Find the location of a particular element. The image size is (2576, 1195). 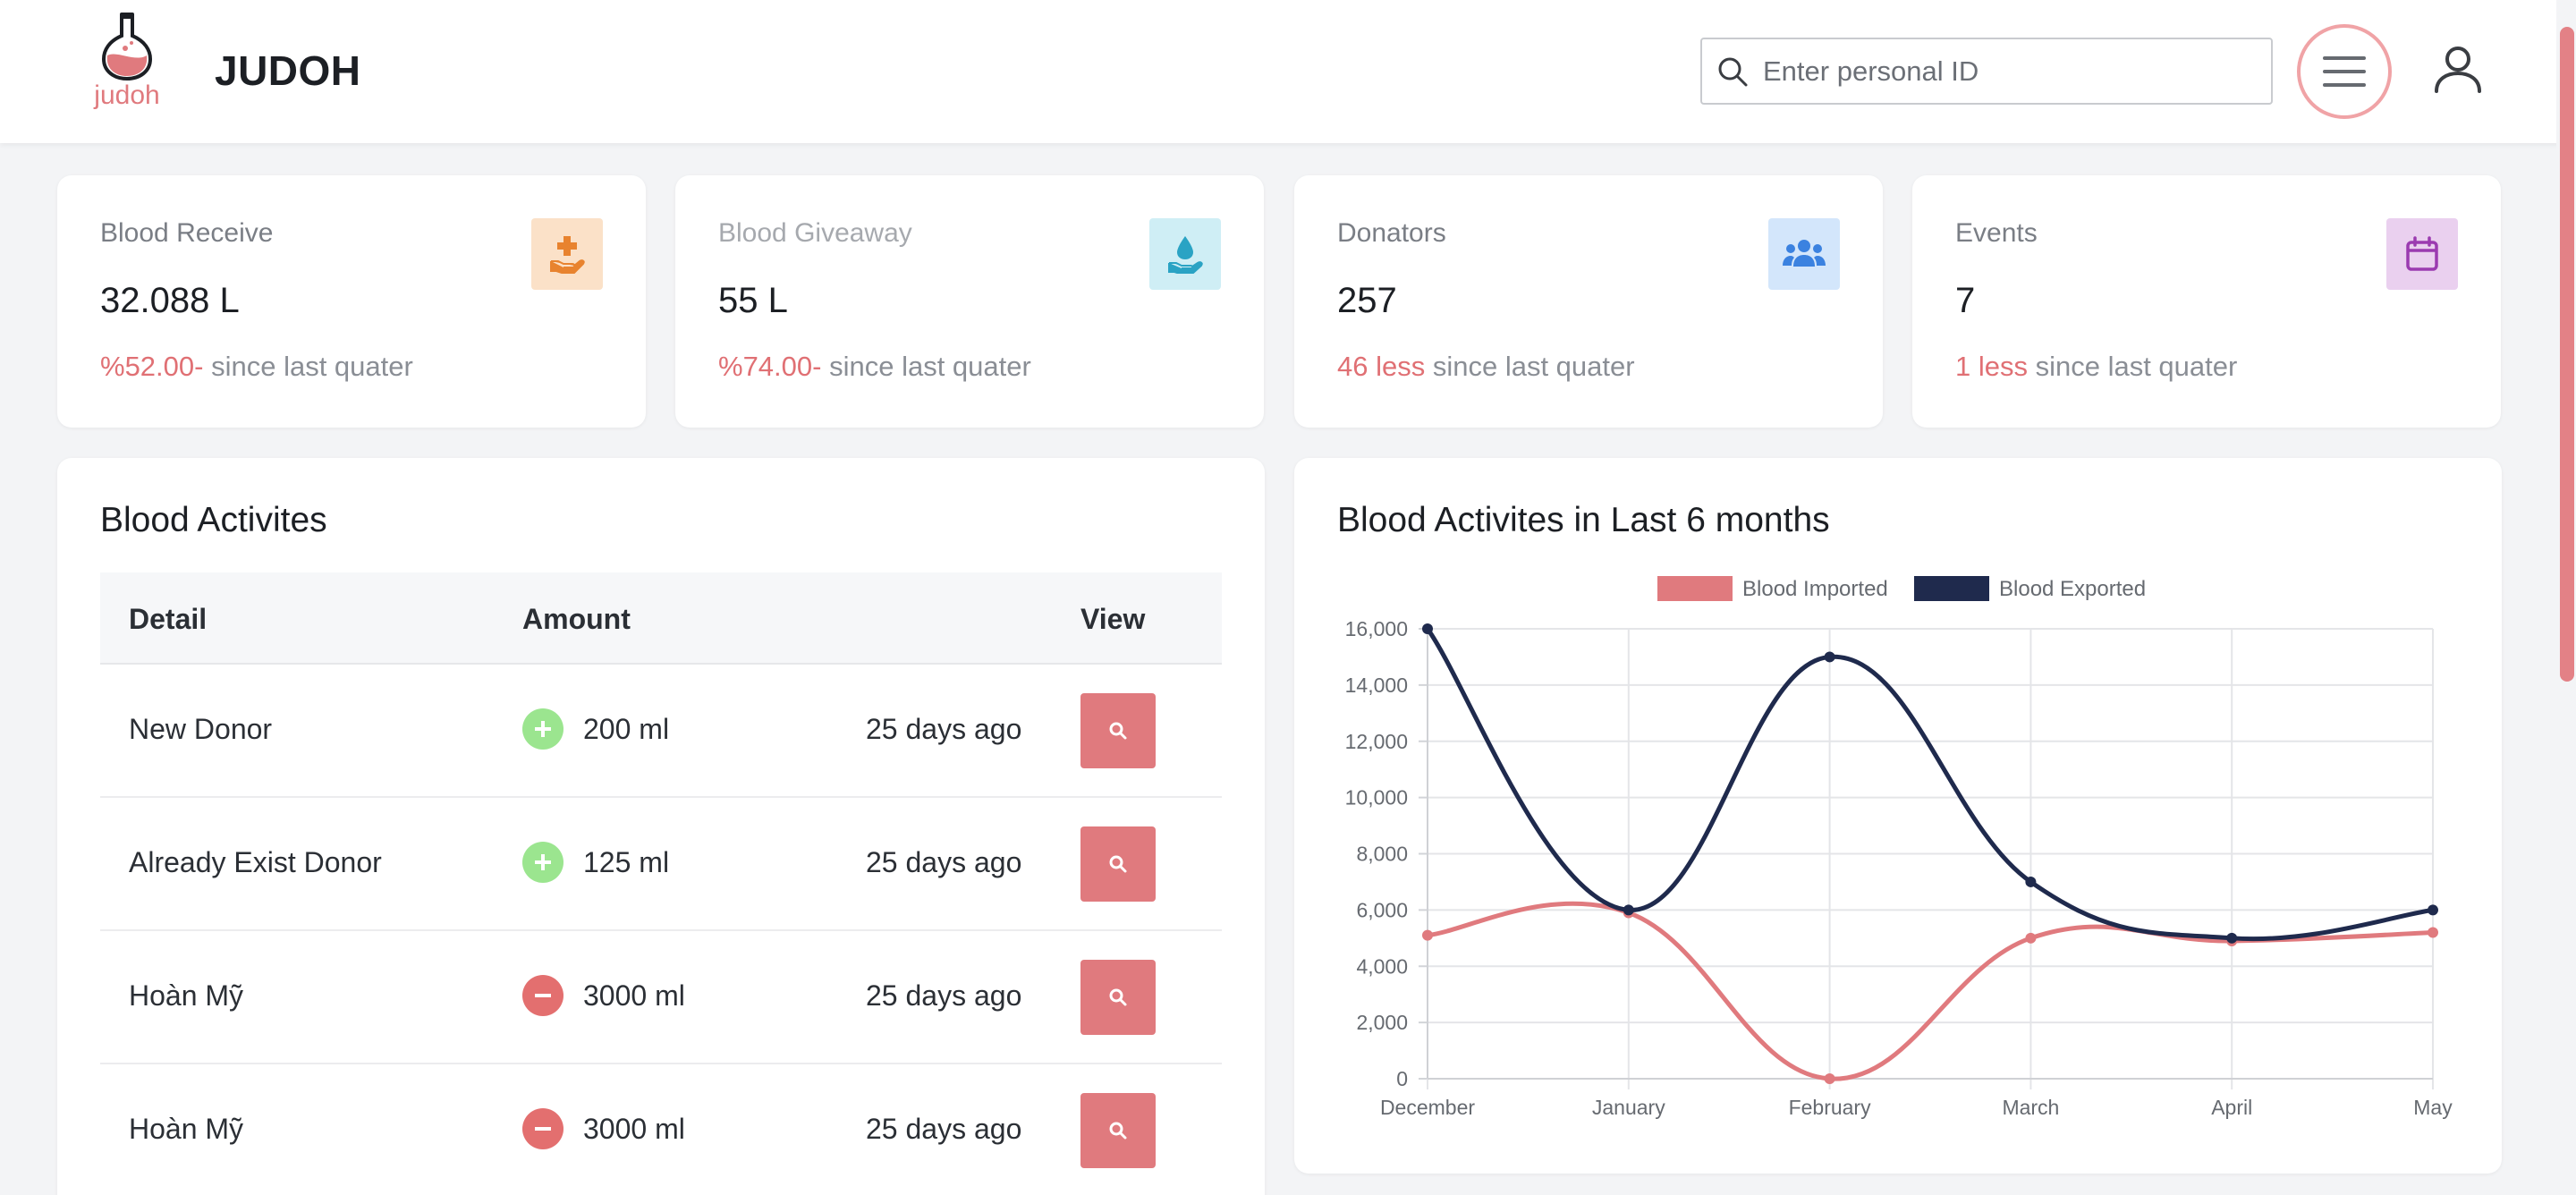

row-detail: New Donor is located at coordinates (201, 729).